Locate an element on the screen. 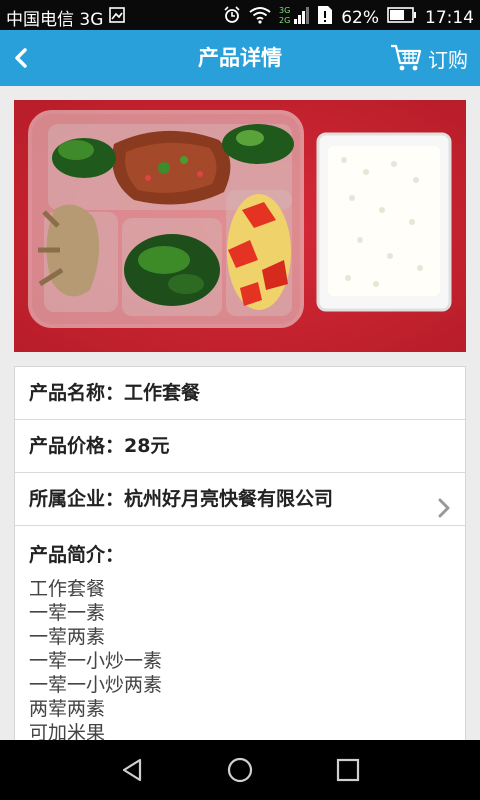  shopping-cart-icon is located at coordinates (406, 57).